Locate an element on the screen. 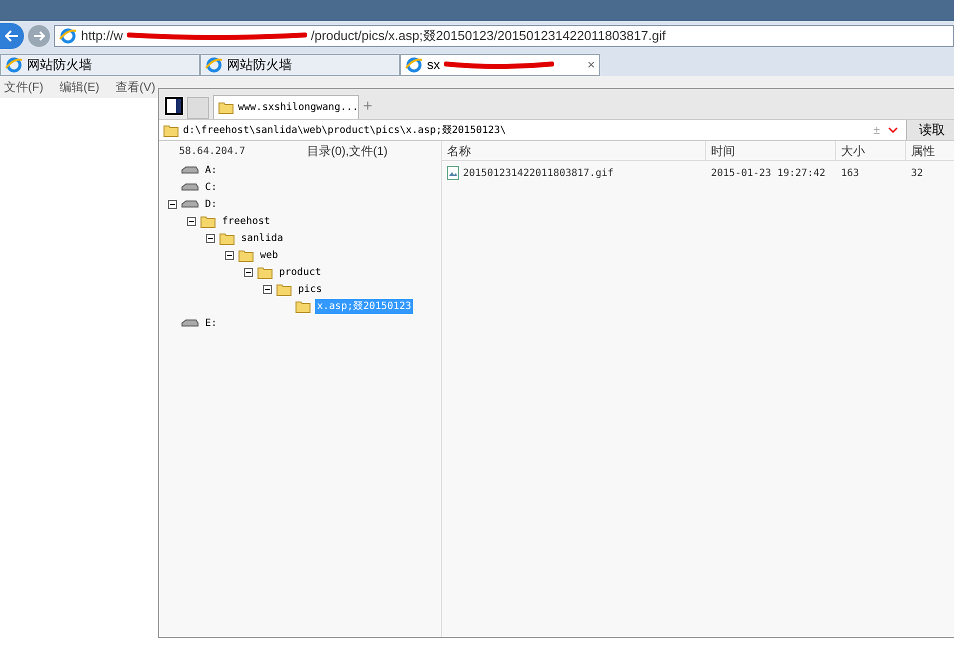  file-name: 201501231422011803817.gif is located at coordinates (538, 173).